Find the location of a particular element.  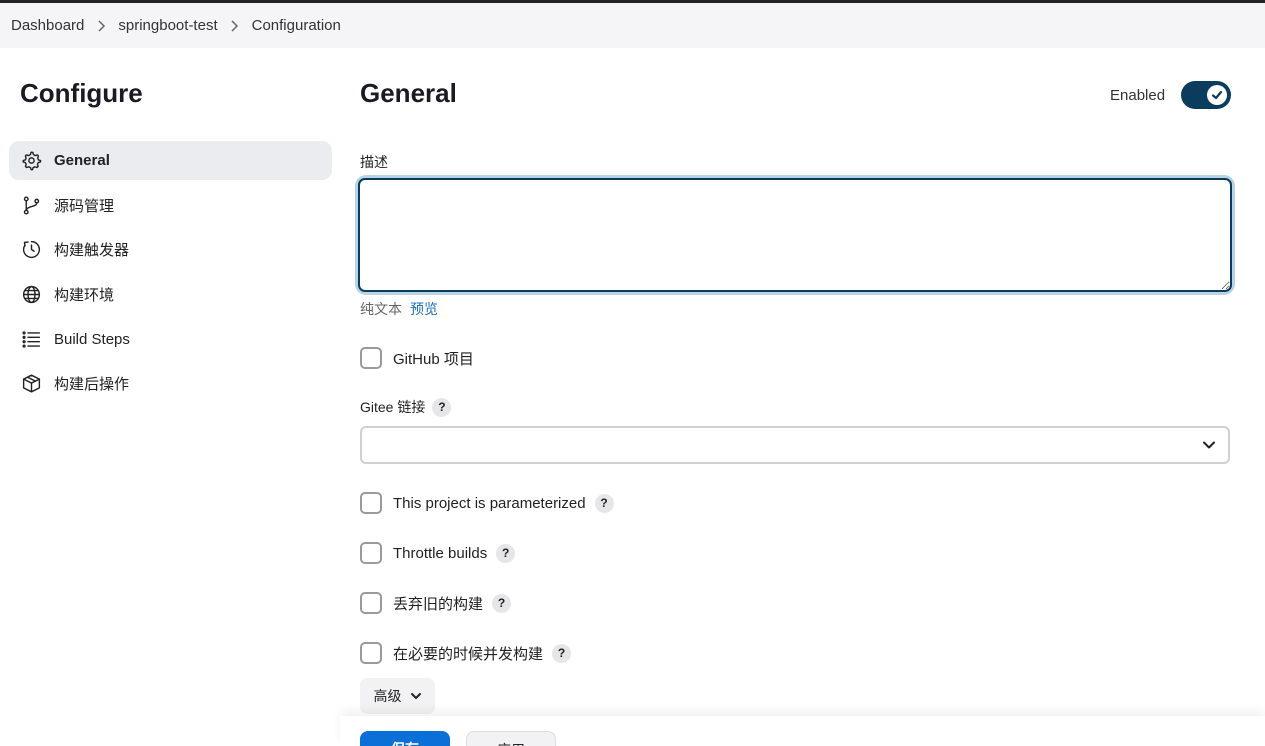

description-textarea is located at coordinates (795, 235).